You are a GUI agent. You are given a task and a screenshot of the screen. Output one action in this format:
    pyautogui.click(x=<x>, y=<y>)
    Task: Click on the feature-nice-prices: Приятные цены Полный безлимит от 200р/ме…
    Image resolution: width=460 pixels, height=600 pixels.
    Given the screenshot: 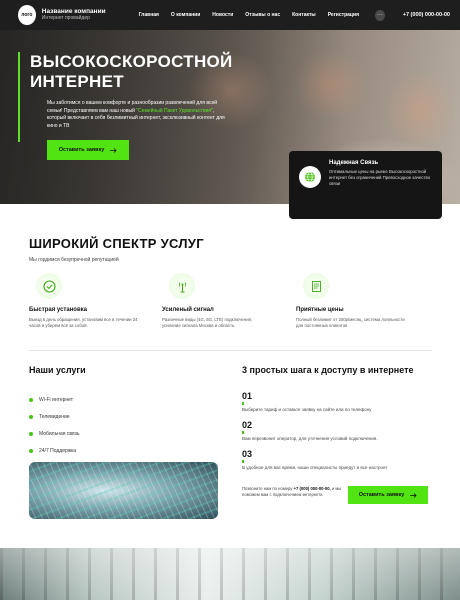 What is the action you would take?
    pyautogui.click(x=351, y=301)
    